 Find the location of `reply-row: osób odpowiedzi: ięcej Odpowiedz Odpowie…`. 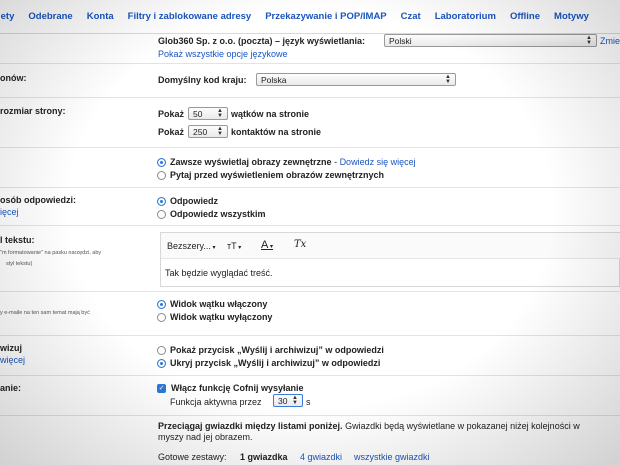

reply-row: osób odpowiedzi: ięcej Odpowiedz Odpowie… is located at coordinates (310, 207).